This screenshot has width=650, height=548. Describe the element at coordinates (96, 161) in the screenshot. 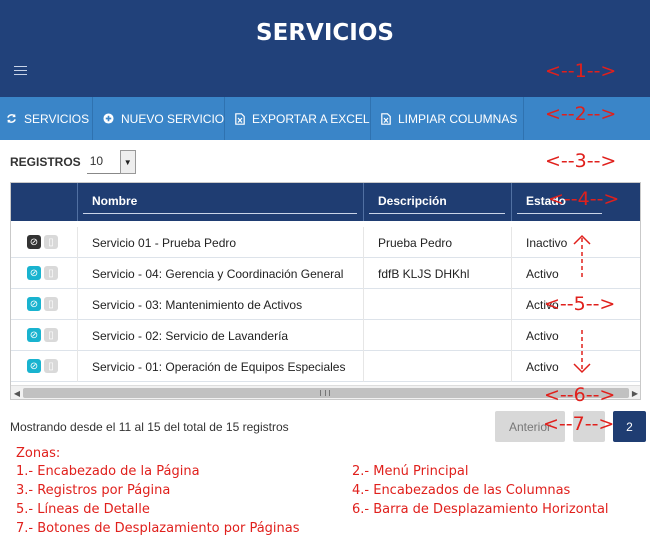

I see `page-size-value: 10` at that location.